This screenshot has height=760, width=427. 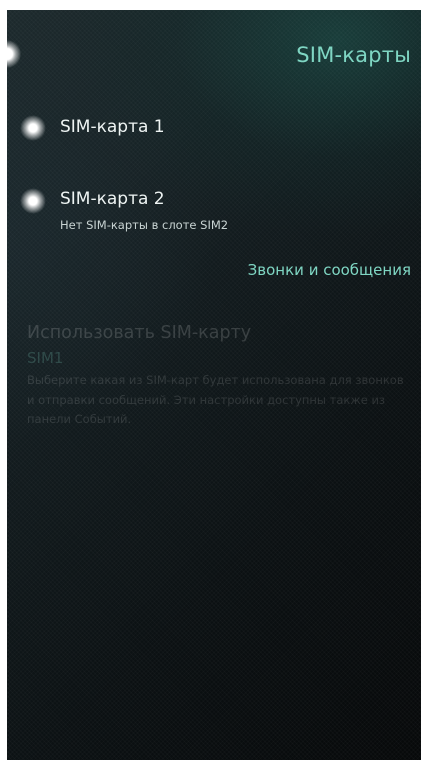 What do you see at coordinates (112, 199) in the screenshot?
I see `sim-card-2-label: SIM-карта 2` at bounding box center [112, 199].